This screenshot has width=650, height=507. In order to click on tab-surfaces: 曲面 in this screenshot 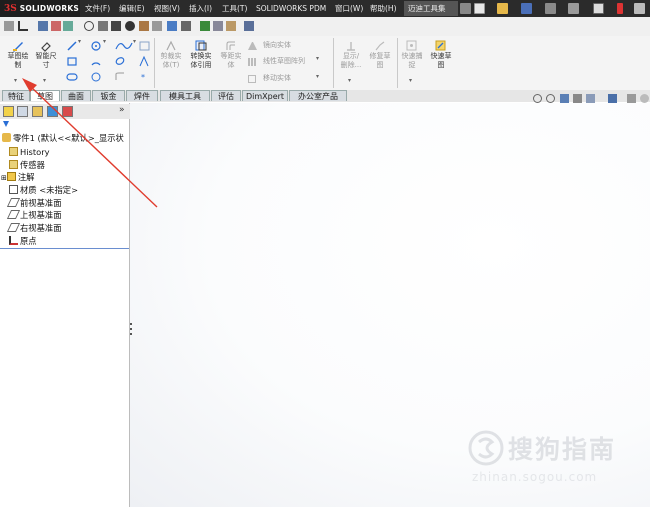, I will do `click(76, 95)`.